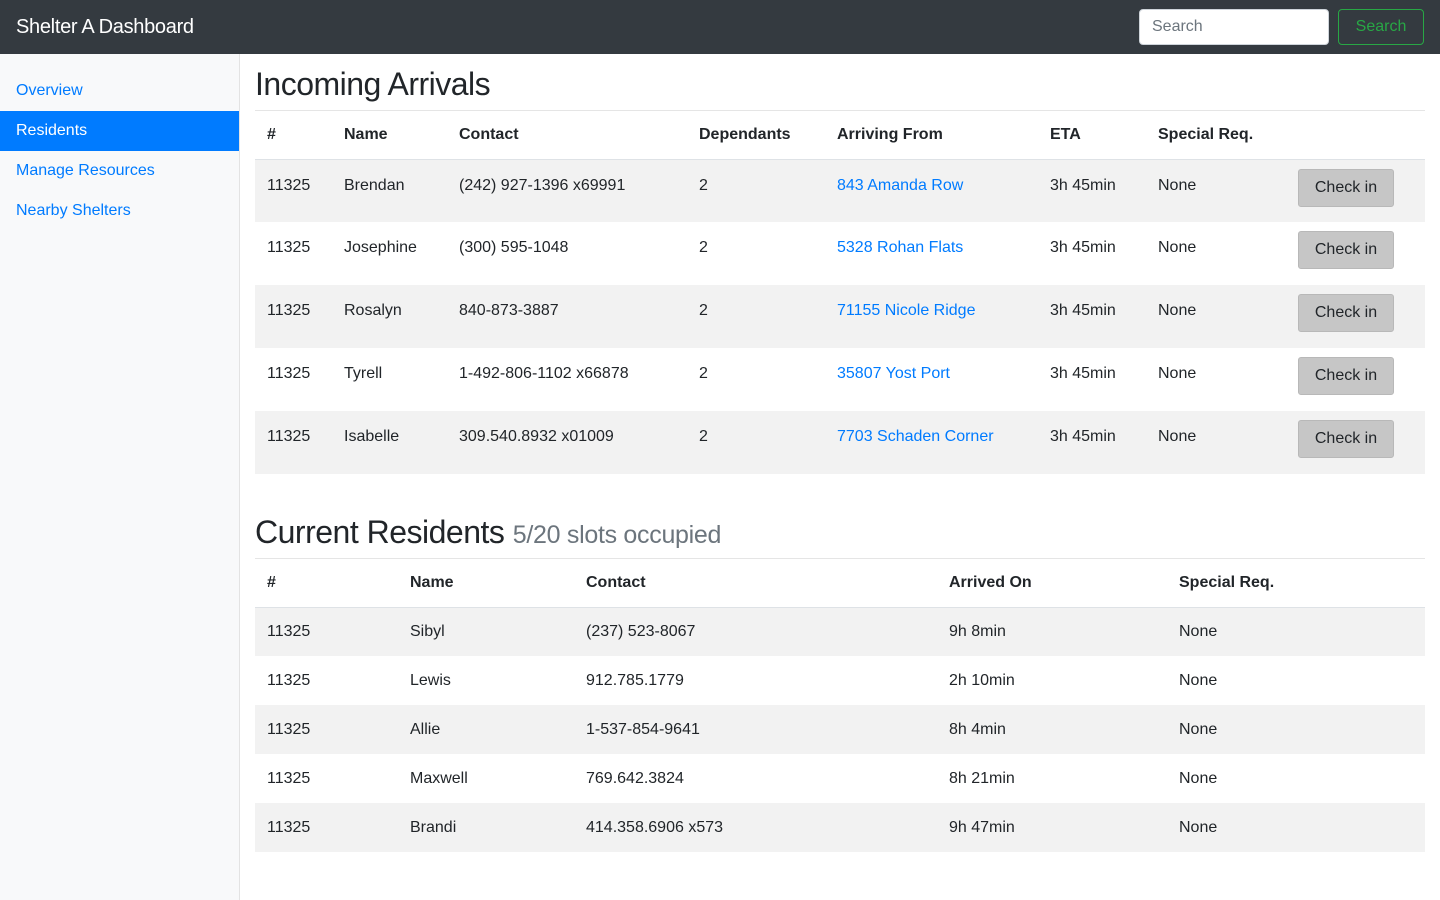 The image size is (1440, 900). I want to click on arriving-from-link: 5328 Rohan Flats, so click(900, 247).